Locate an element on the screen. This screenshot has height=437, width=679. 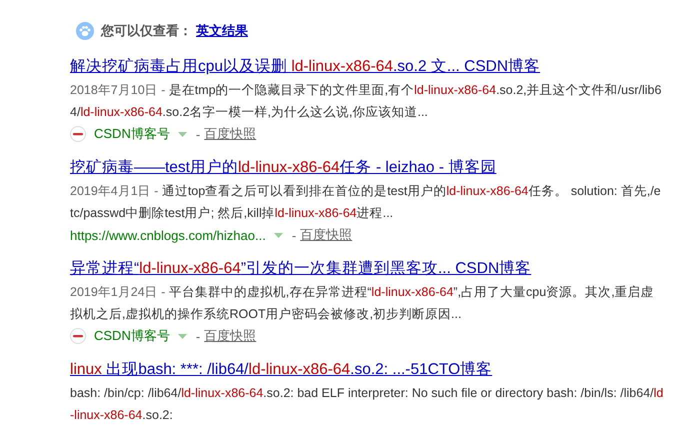
paw-icon is located at coordinates (85, 31).